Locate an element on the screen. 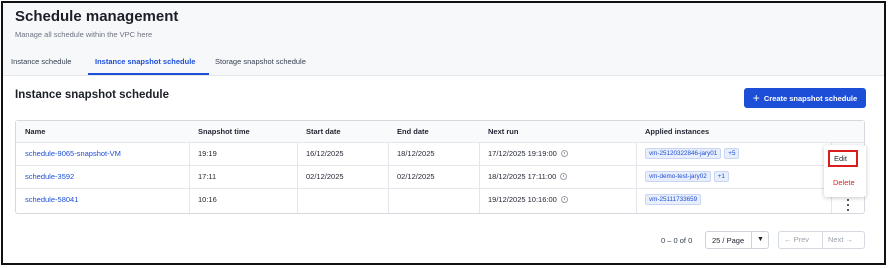 The width and height of the screenshot is (889, 268). row-actions-kebab-icon is located at coordinates (848, 205).